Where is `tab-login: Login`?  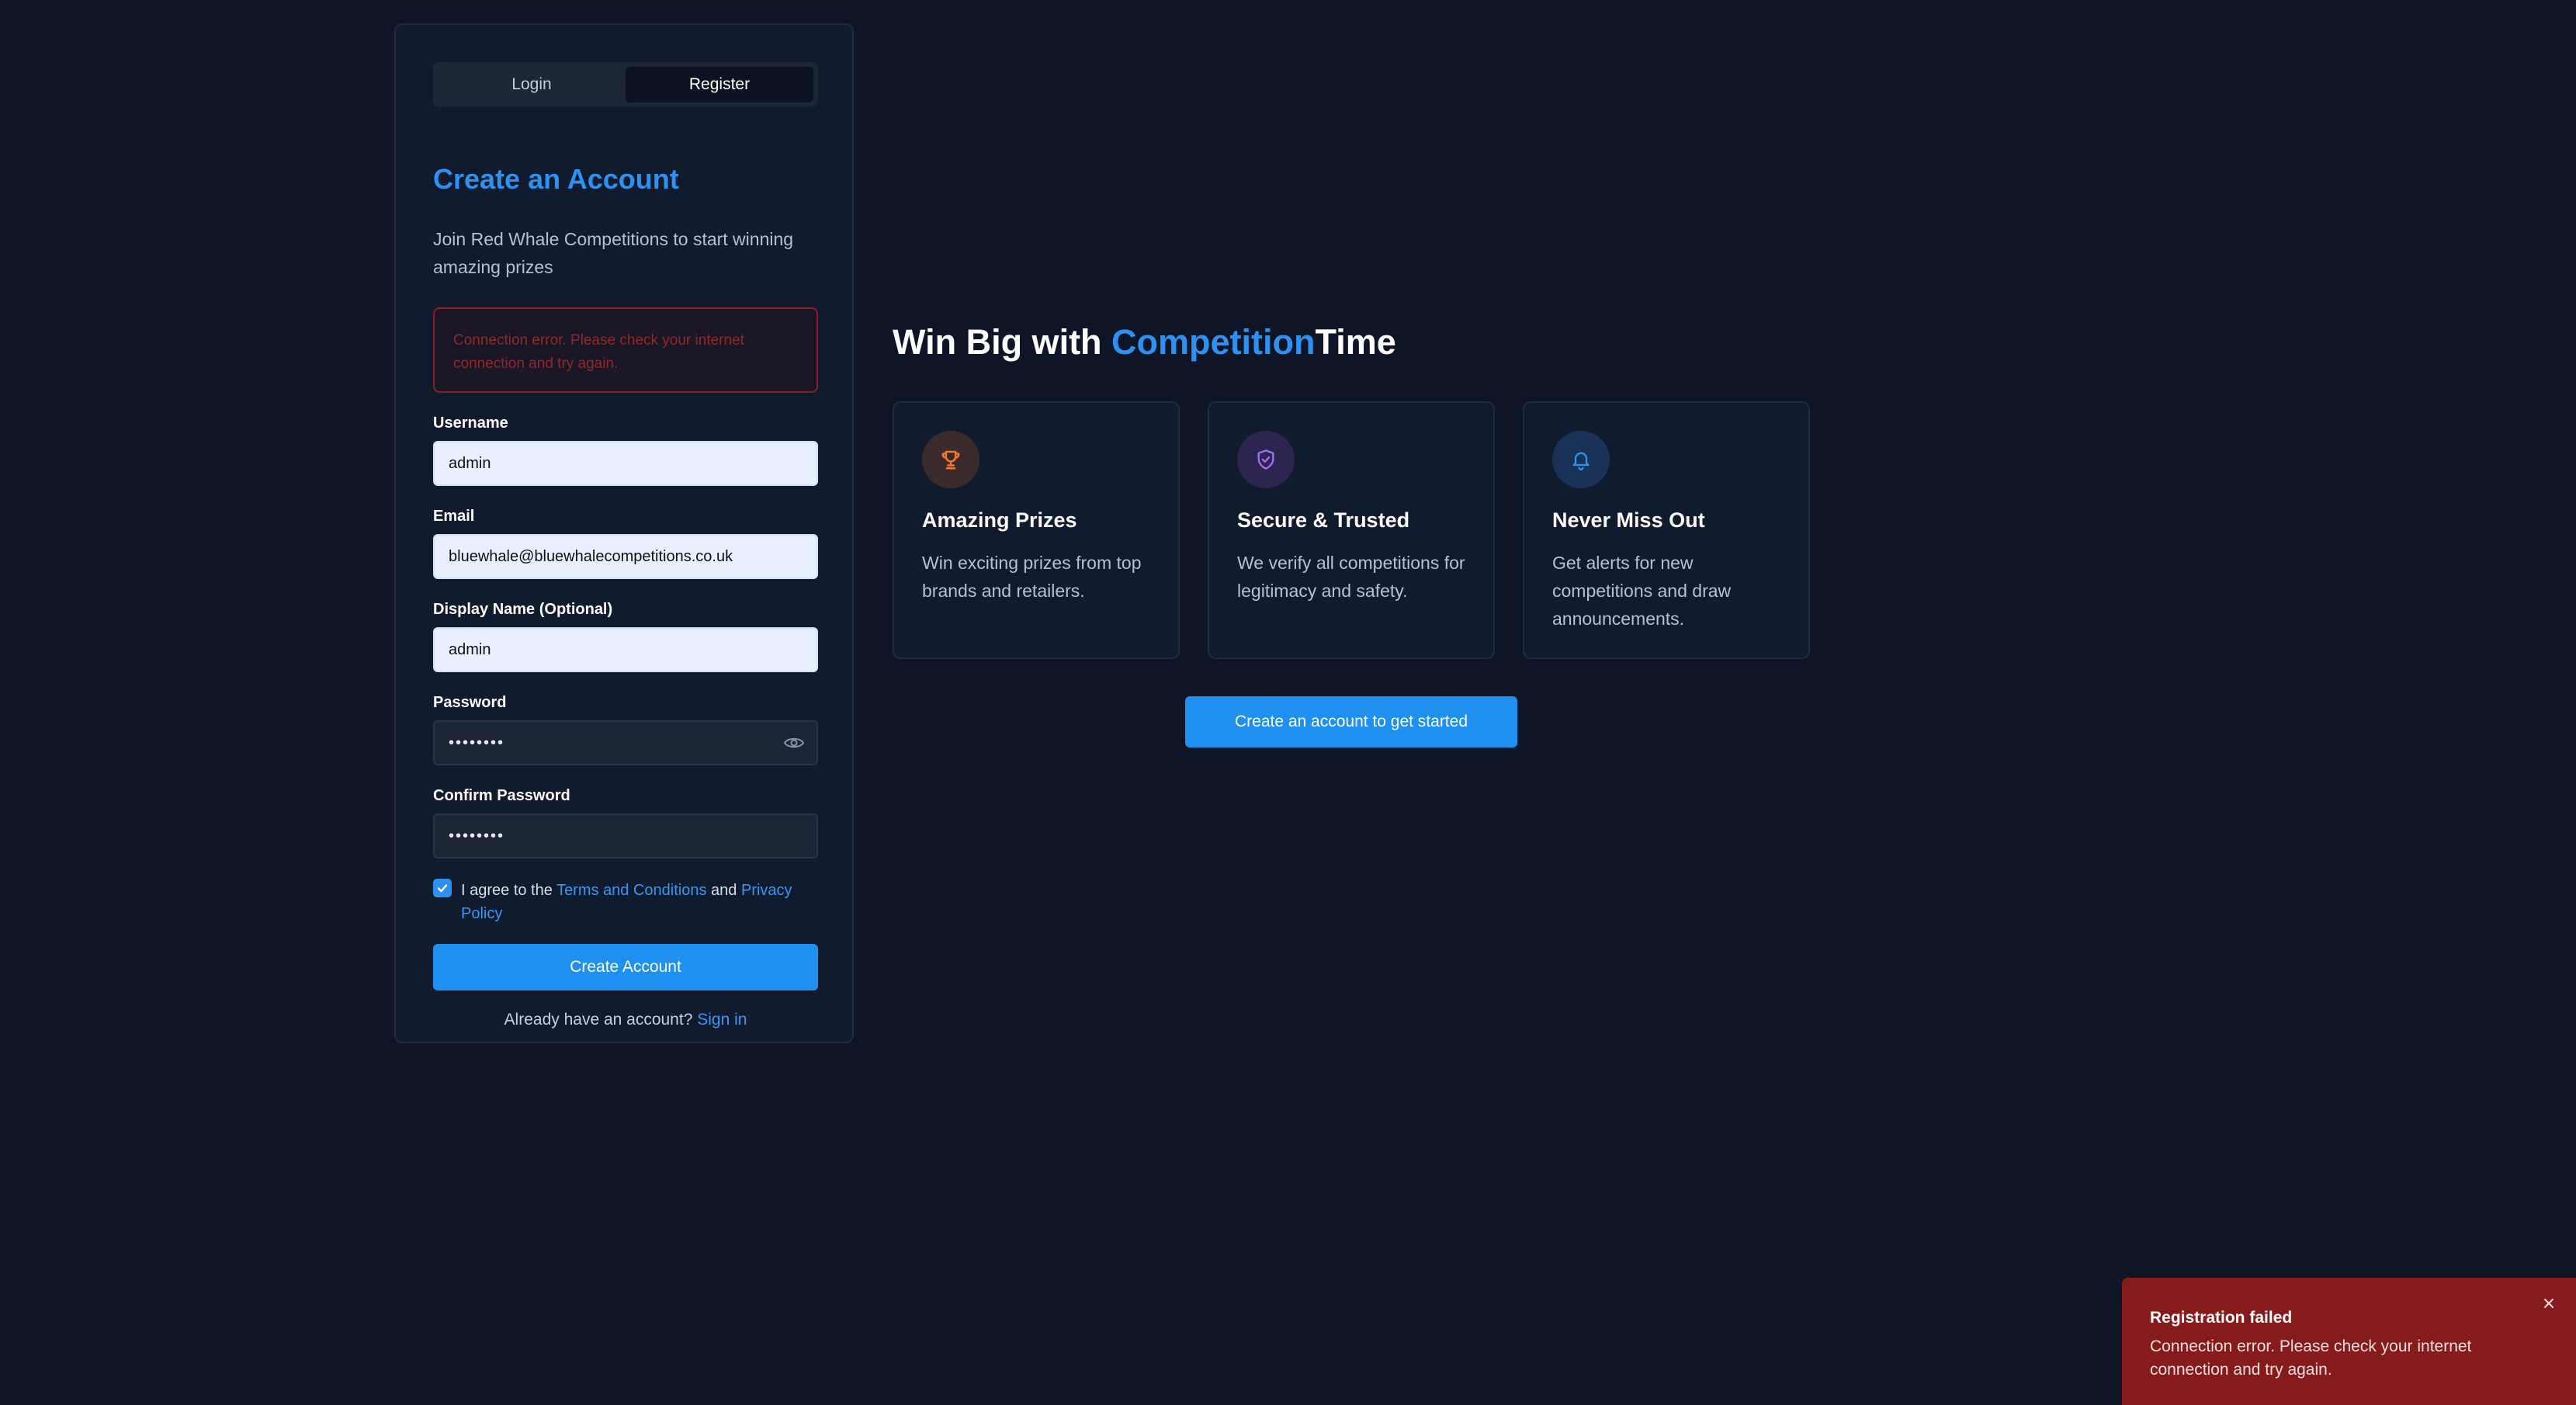 tab-login: Login is located at coordinates (532, 84).